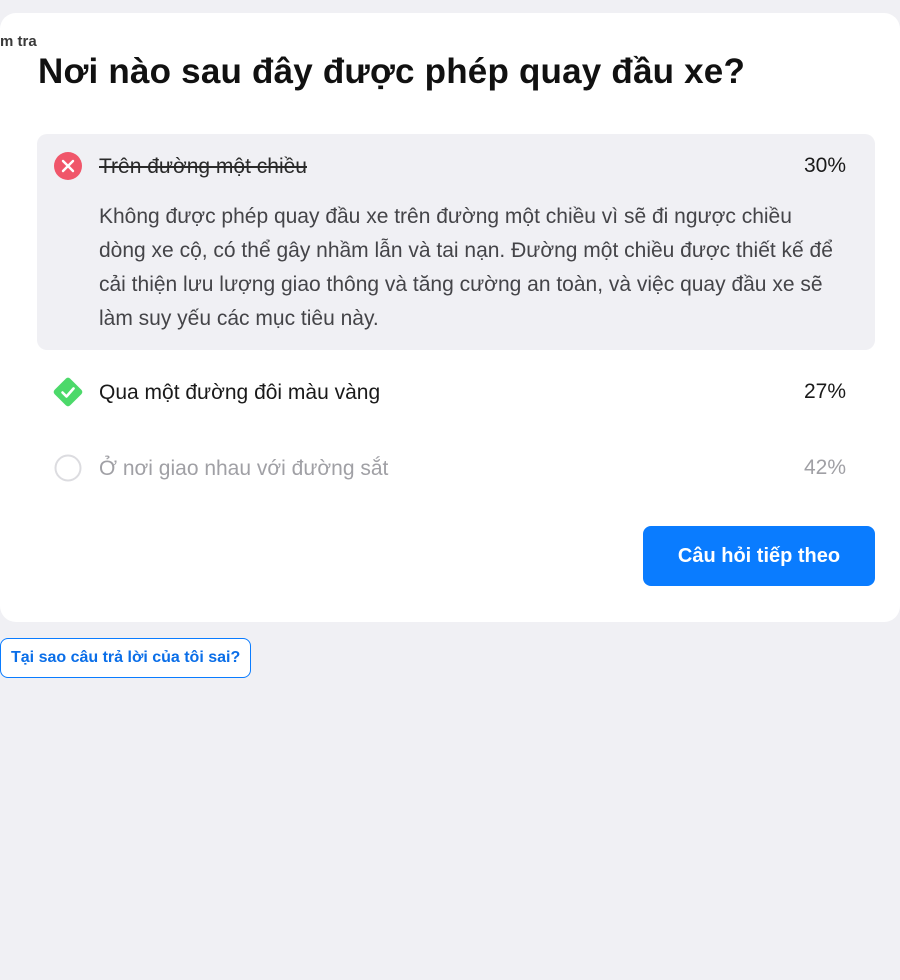 The width and height of the screenshot is (900, 980). Describe the element at coordinates (244, 468) in the screenshot. I see `option-label: Ở nơi giao nhau với đường sắt` at that location.